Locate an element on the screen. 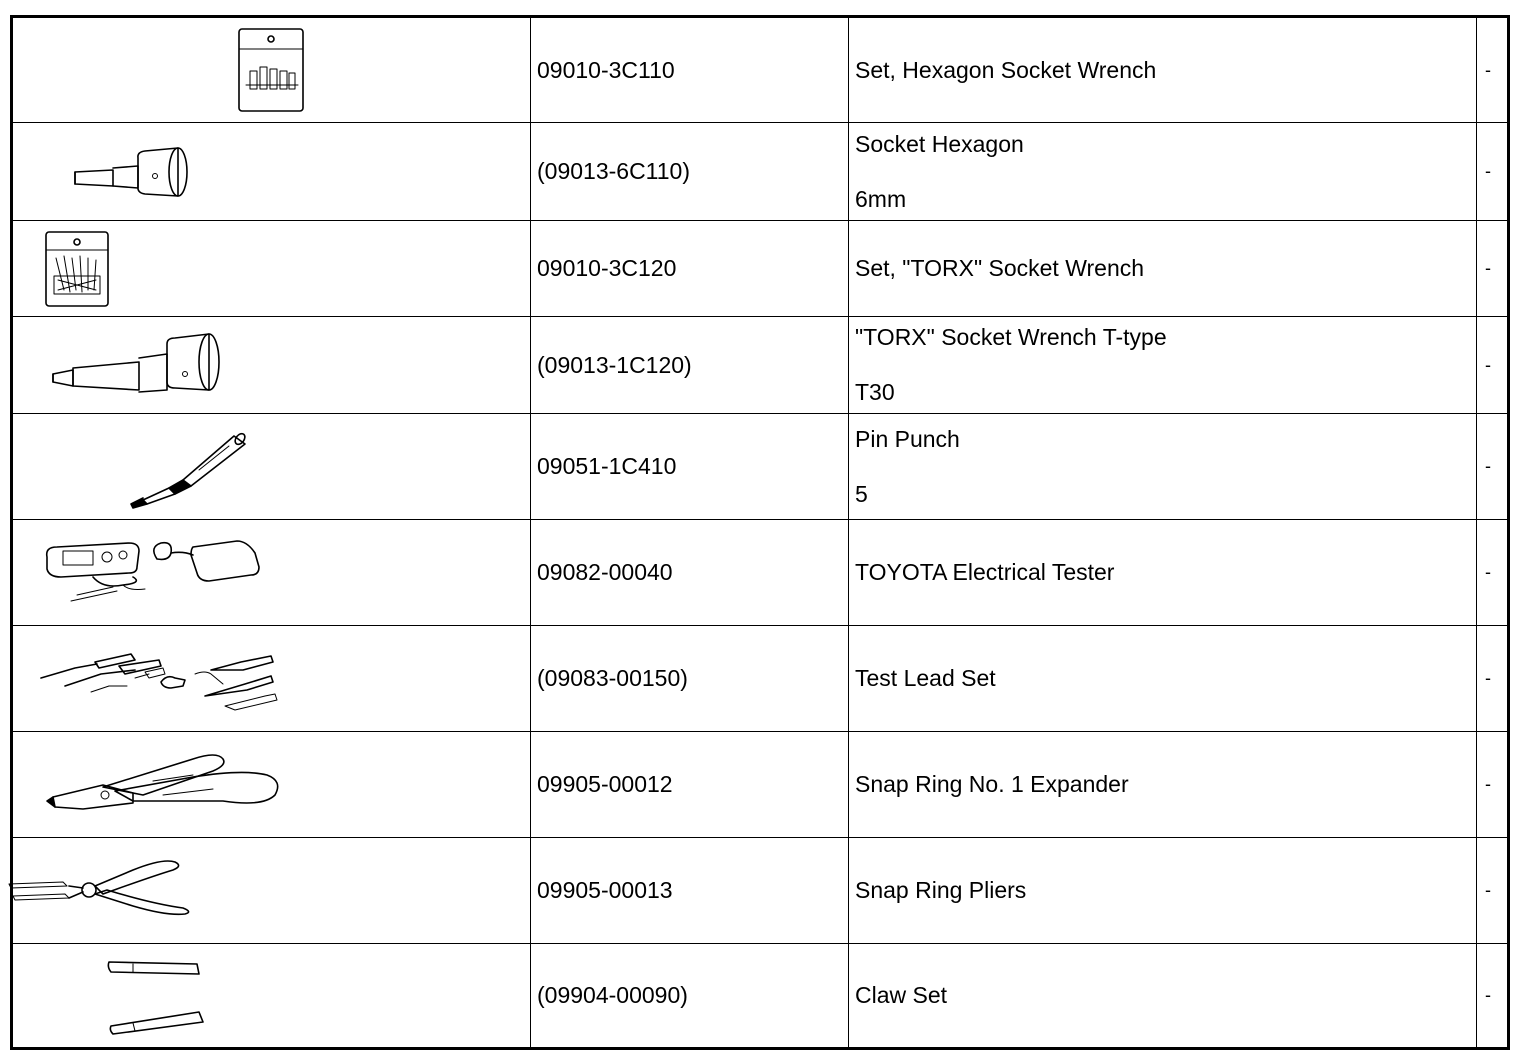  table-row: 09051-1C410 Pin Punch 5 - is located at coordinates (760, 466).